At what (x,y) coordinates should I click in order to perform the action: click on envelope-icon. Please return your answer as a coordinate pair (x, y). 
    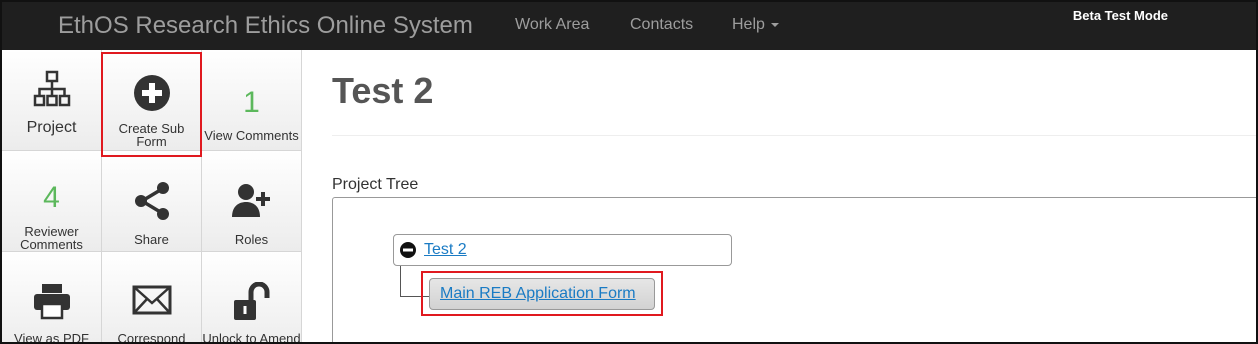
    Looking at the image, I should click on (151, 300).